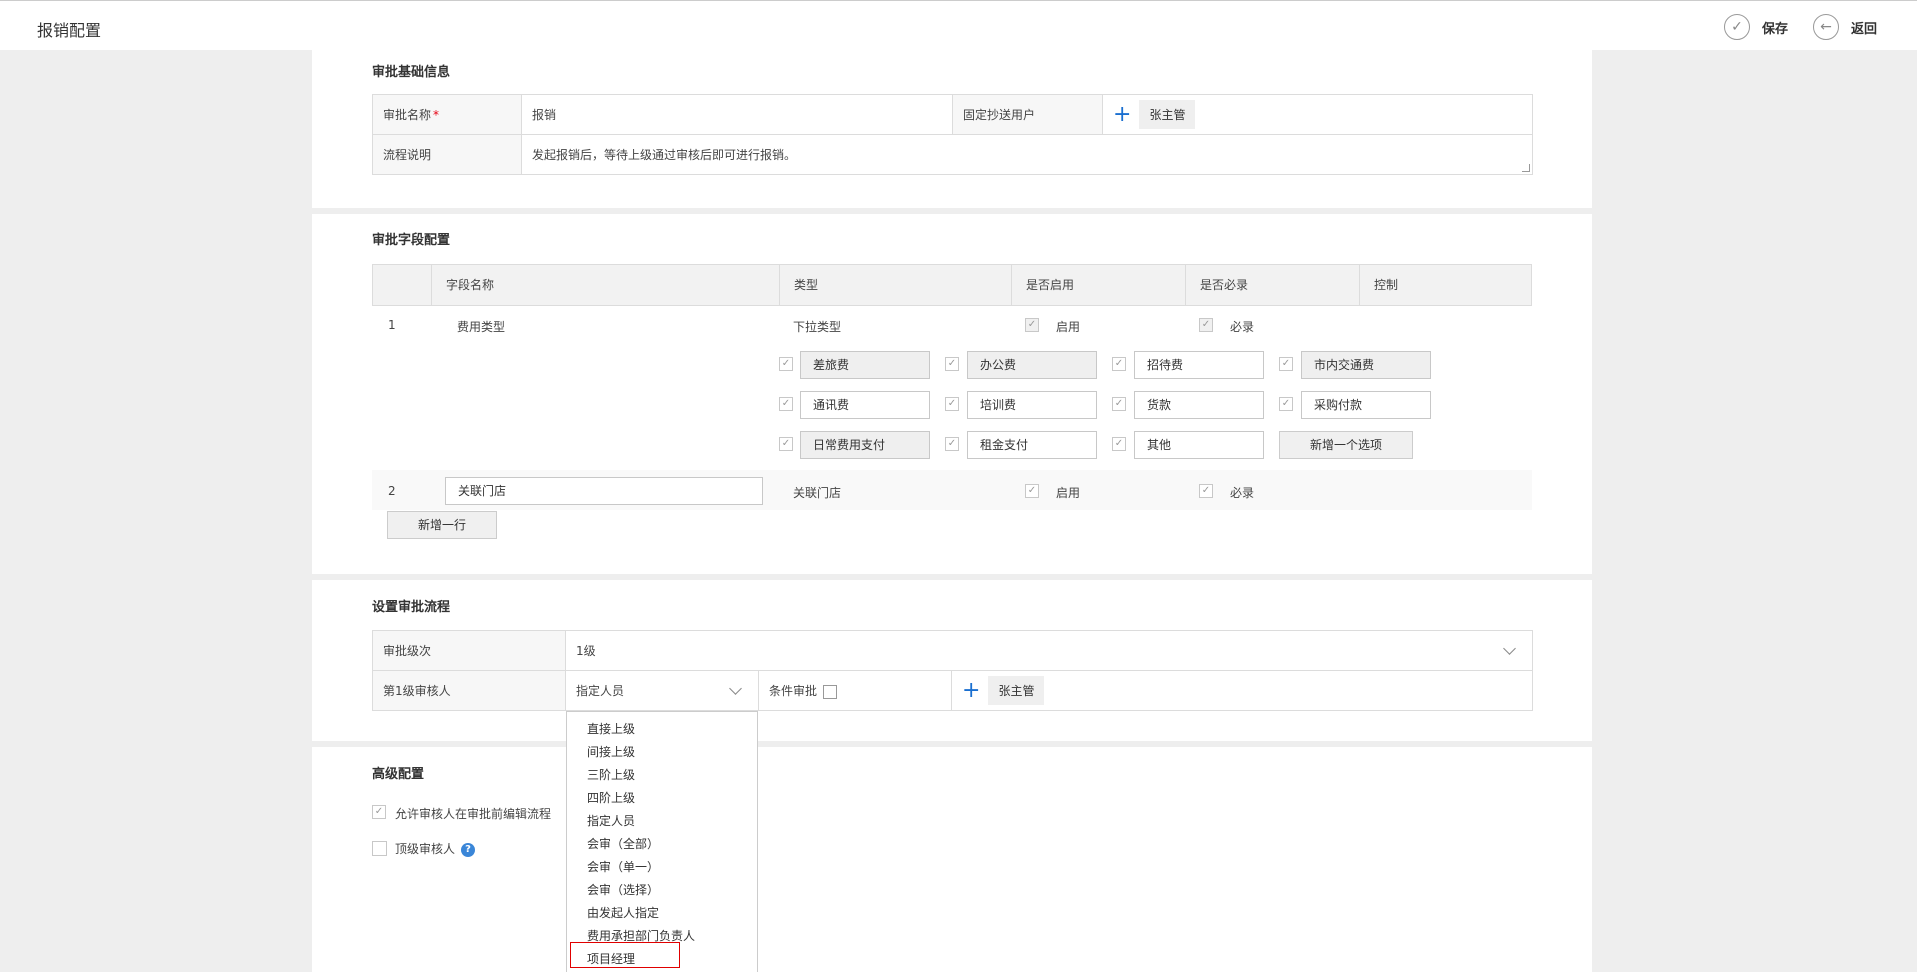  Describe the element at coordinates (1027, 114) in the screenshot. I see `cc-users-label: 固定抄送用户` at that location.